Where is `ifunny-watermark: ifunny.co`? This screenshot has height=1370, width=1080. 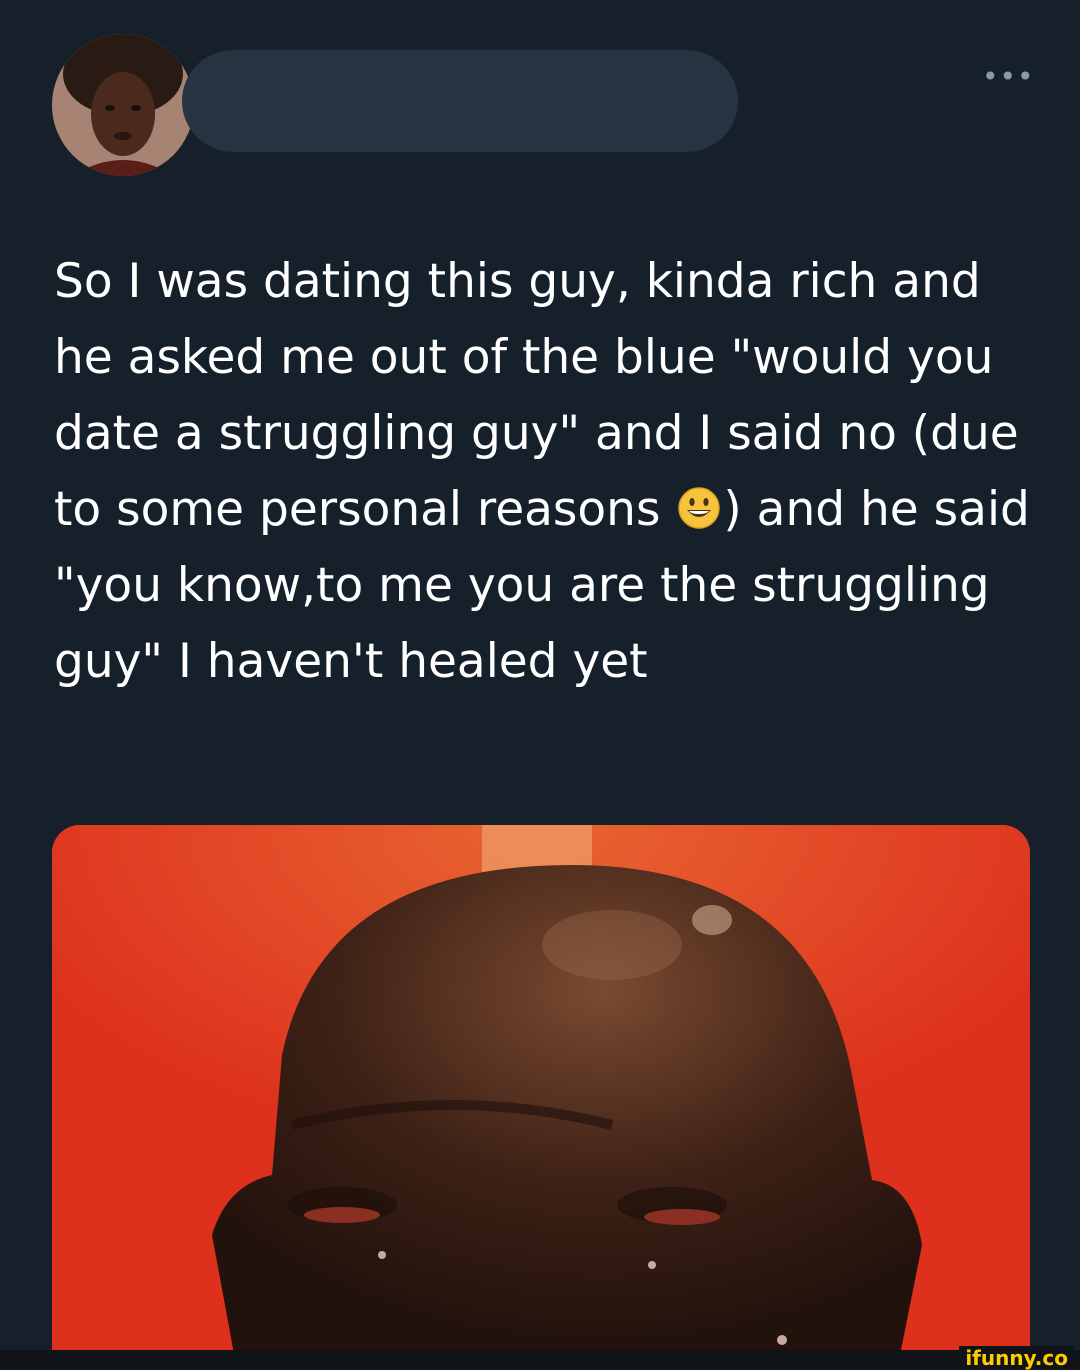 ifunny-watermark: ifunny.co is located at coordinates (1016, 1358).